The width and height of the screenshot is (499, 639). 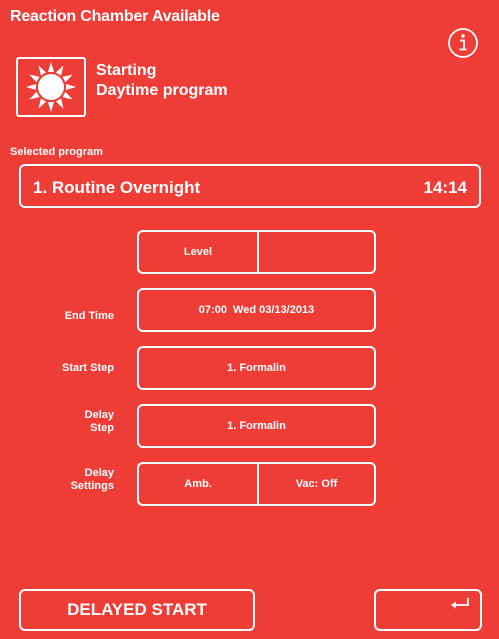 I want to click on delay-settings-label-line1: Delay, so click(x=99, y=473).